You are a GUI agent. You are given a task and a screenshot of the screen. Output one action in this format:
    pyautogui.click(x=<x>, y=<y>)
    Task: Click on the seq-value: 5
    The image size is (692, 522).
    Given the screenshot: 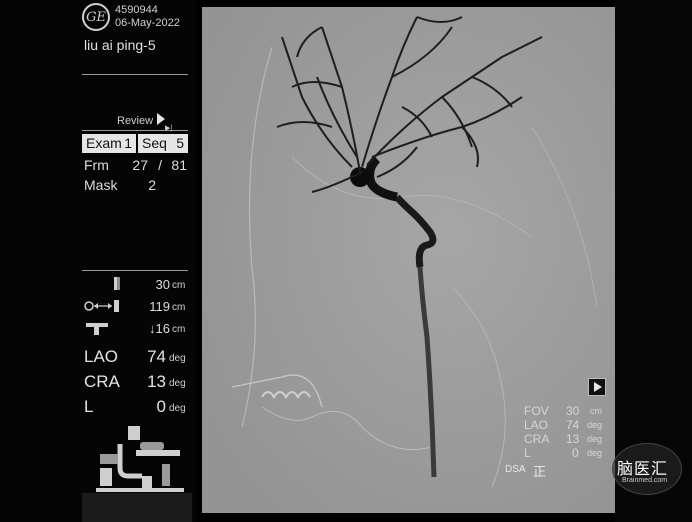 What is the action you would take?
    pyautogui.click(x=180, y=143)
    